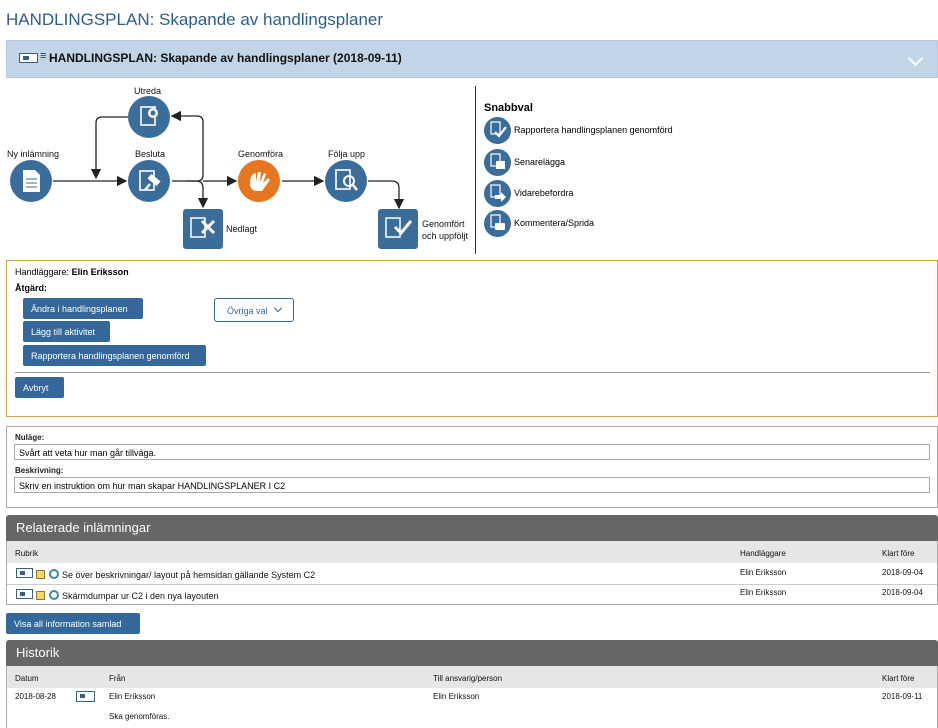  I want to click on step-label-besluta: Besluta, so click(150, 154).